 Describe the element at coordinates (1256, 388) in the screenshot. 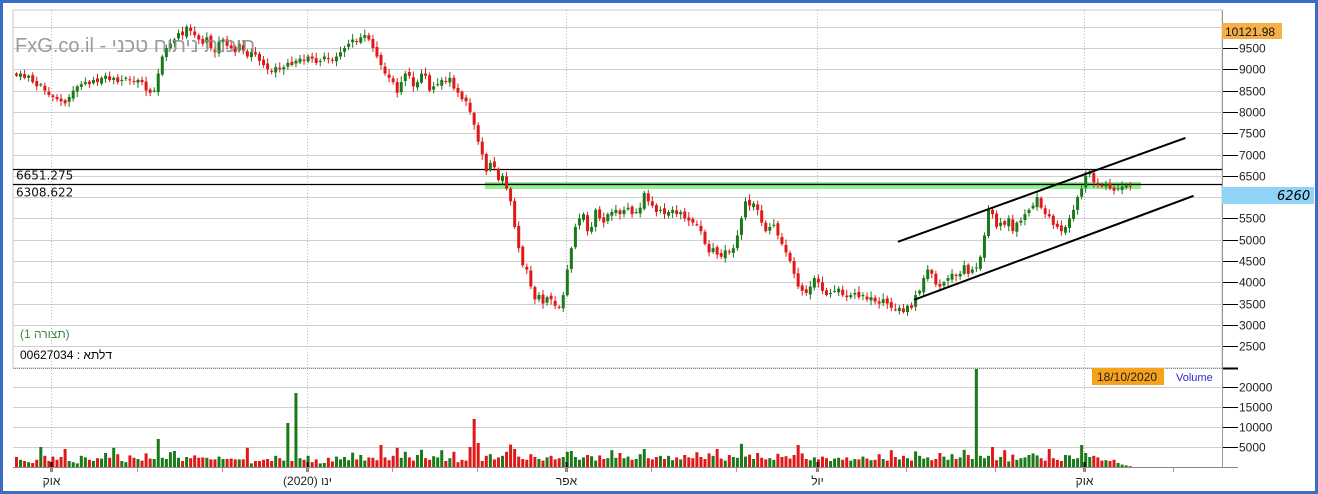

I see `volume-tick-label: 20000` at that location.